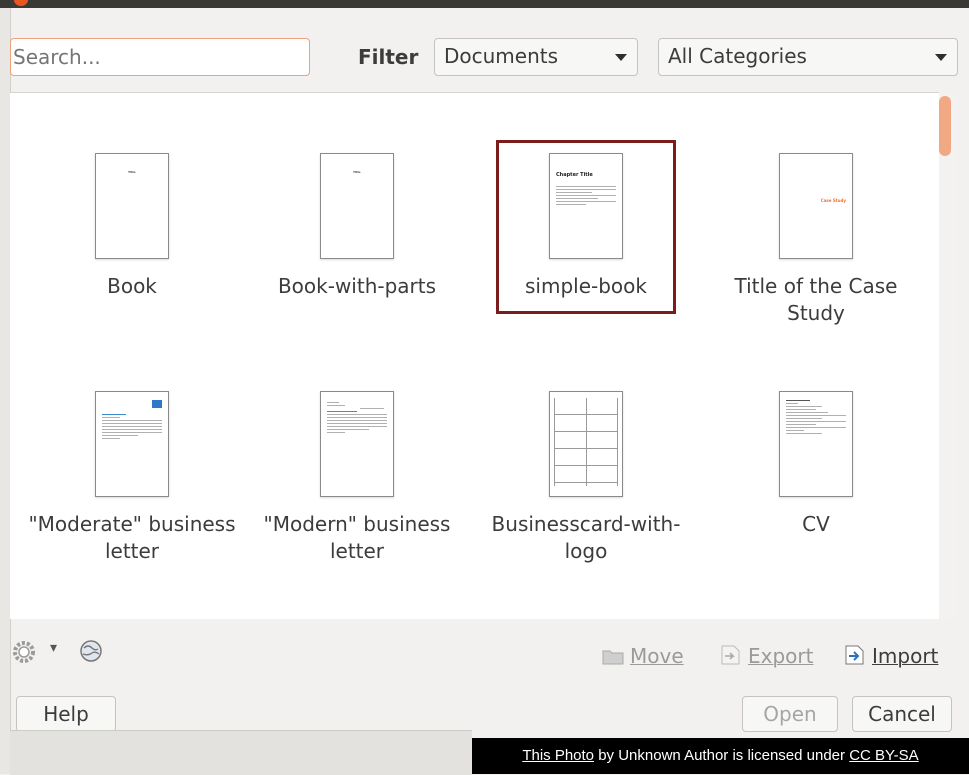  I want to click on template-name: simple-book, so click(586, 286).